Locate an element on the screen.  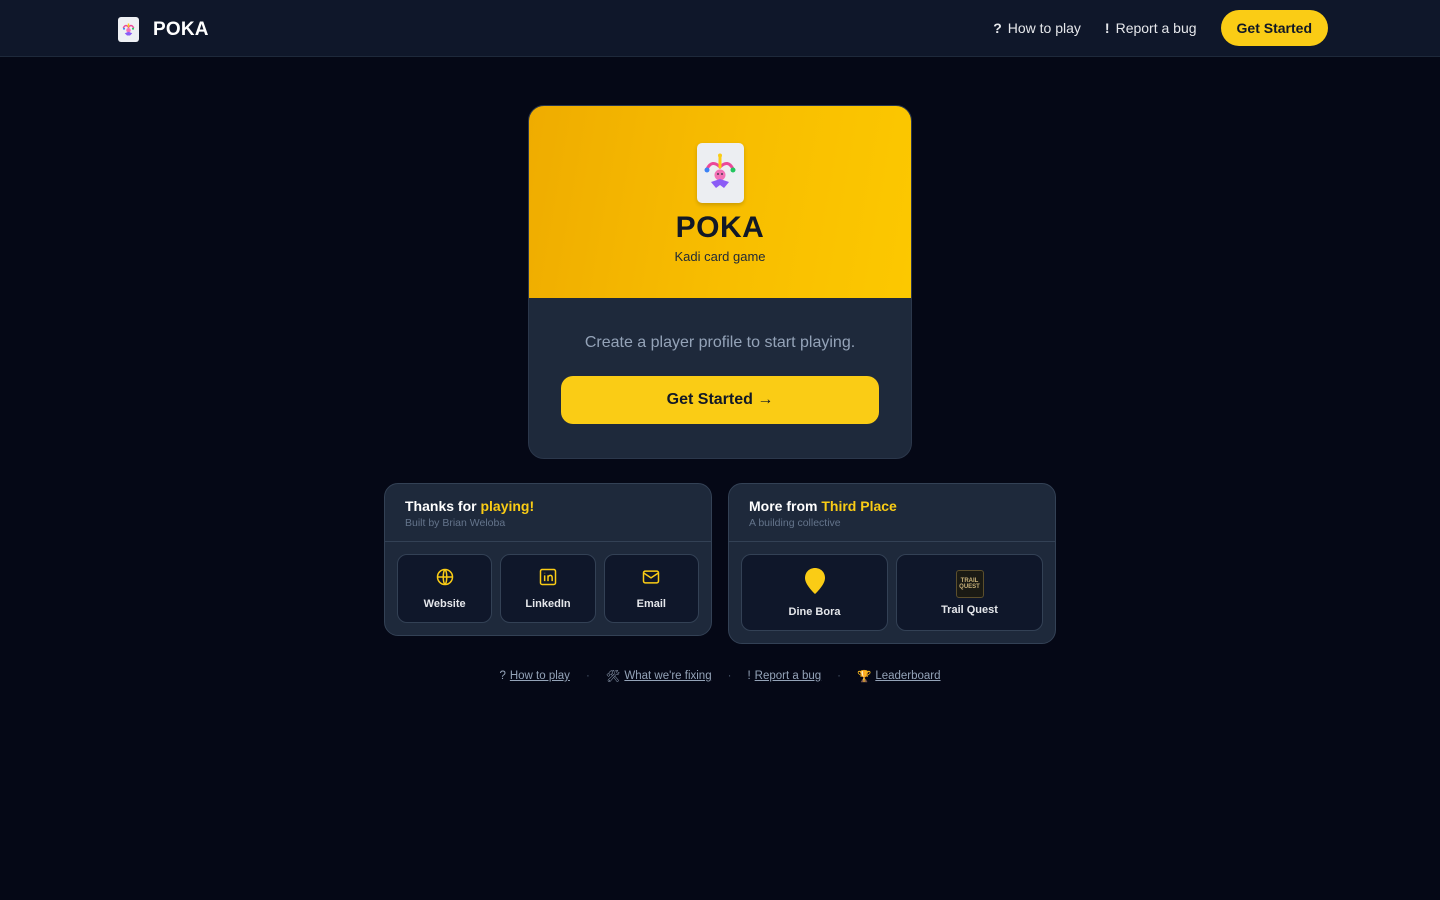
globe-icon is located at coordinates (445, 579).